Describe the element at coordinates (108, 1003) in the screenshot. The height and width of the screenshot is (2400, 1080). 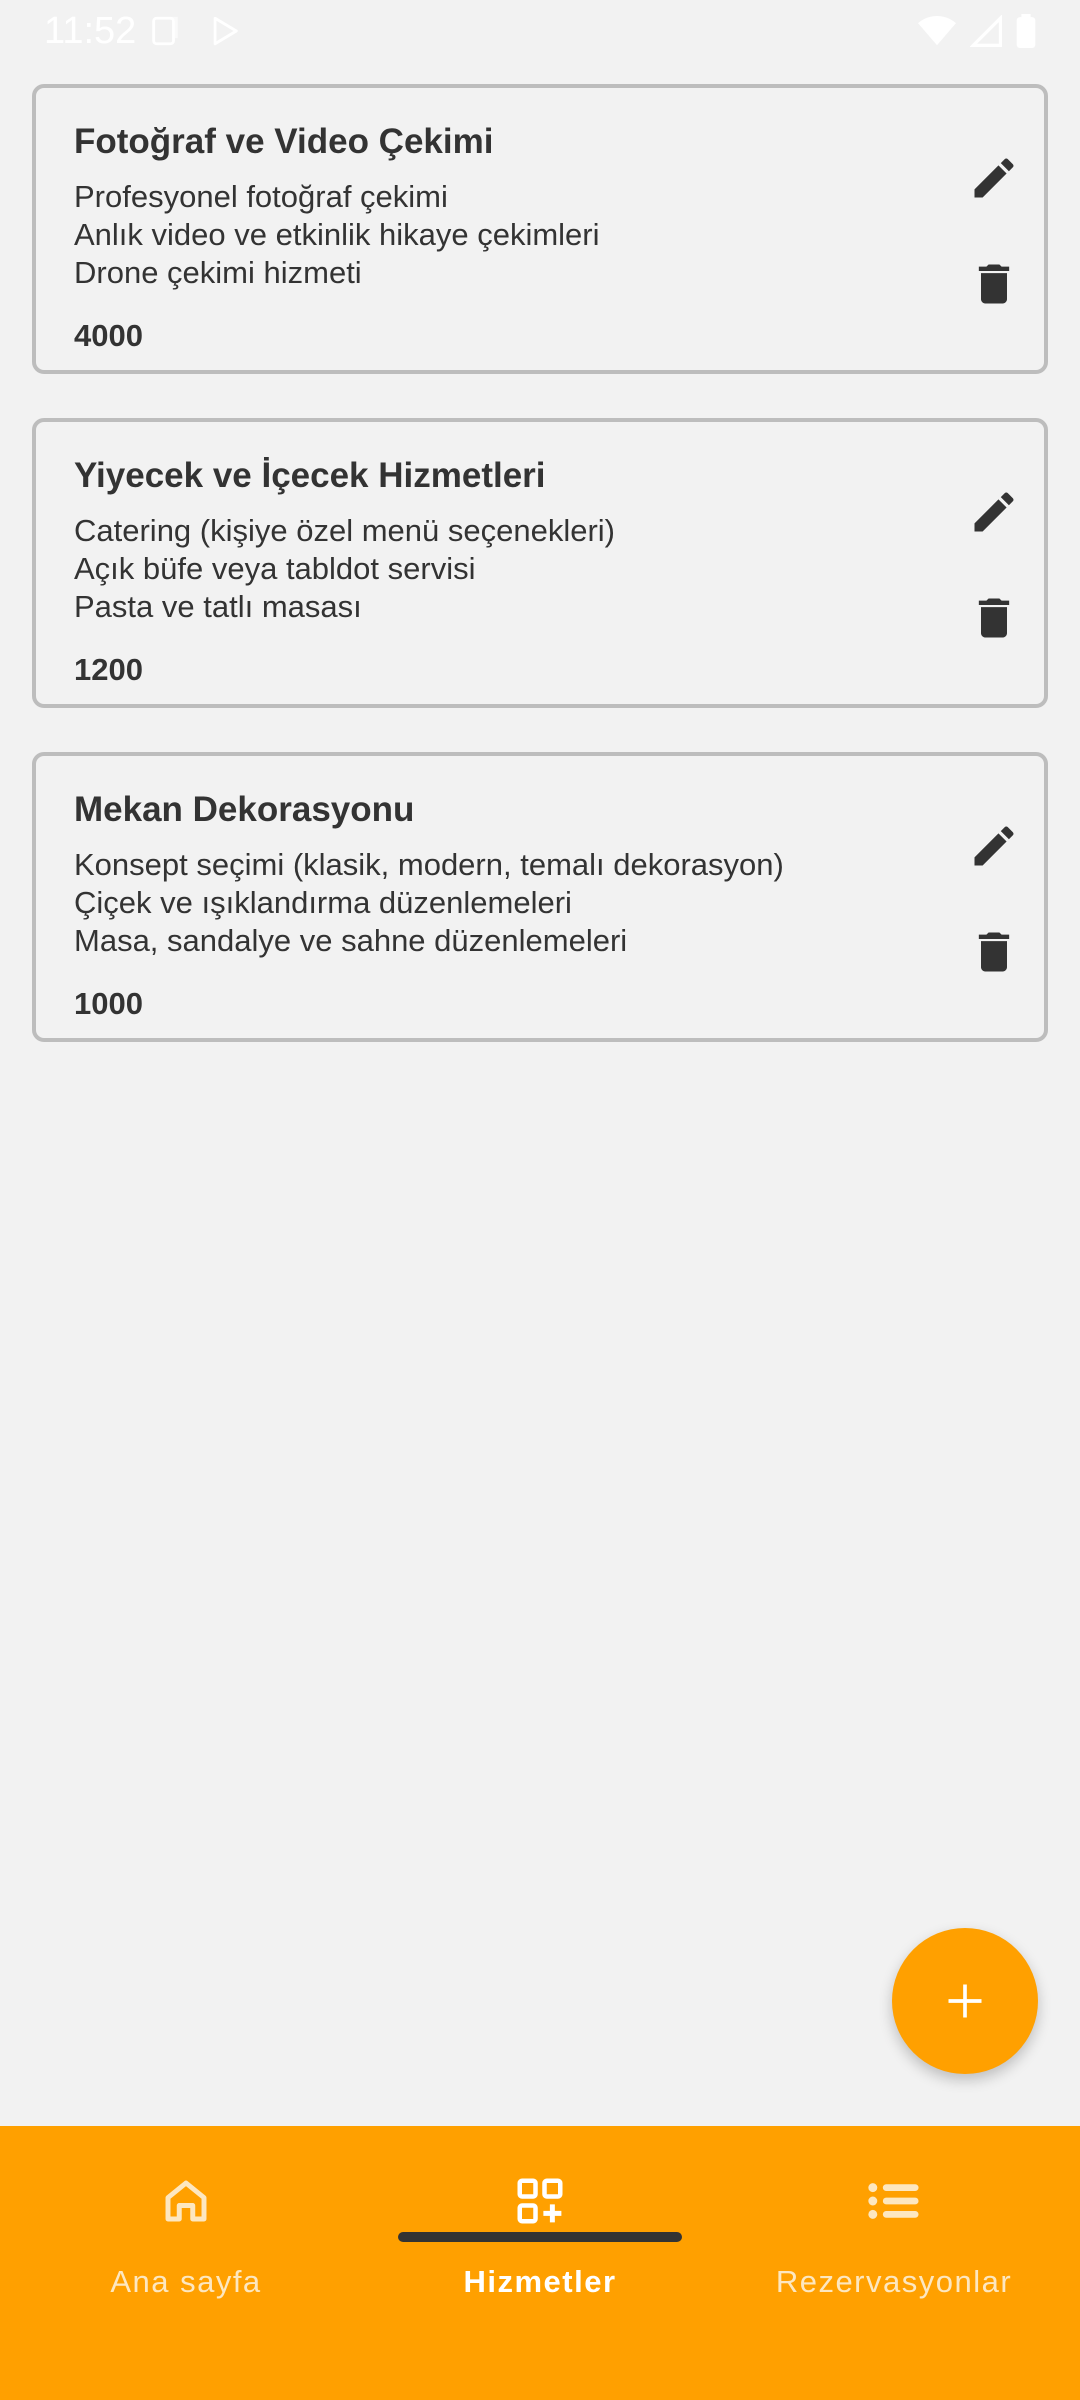
I see `service-price: 1000` at that location.